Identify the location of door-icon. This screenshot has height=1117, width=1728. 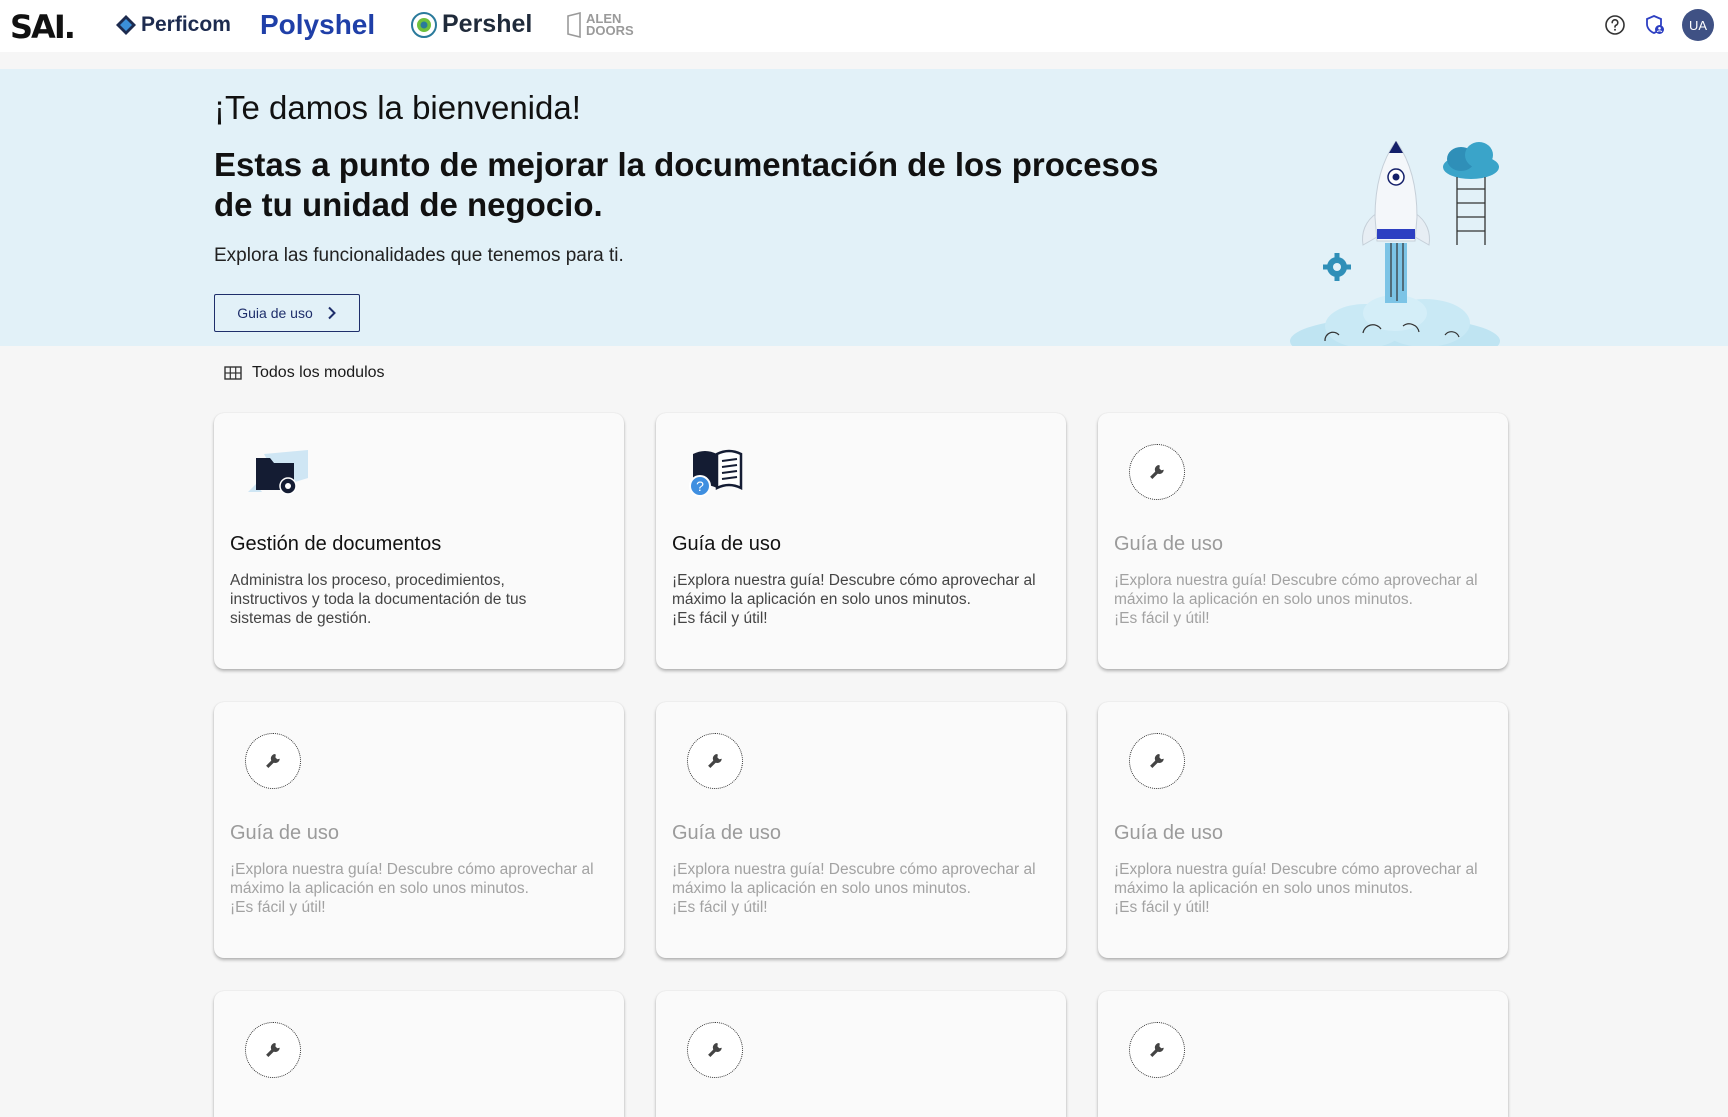
(574, 25).